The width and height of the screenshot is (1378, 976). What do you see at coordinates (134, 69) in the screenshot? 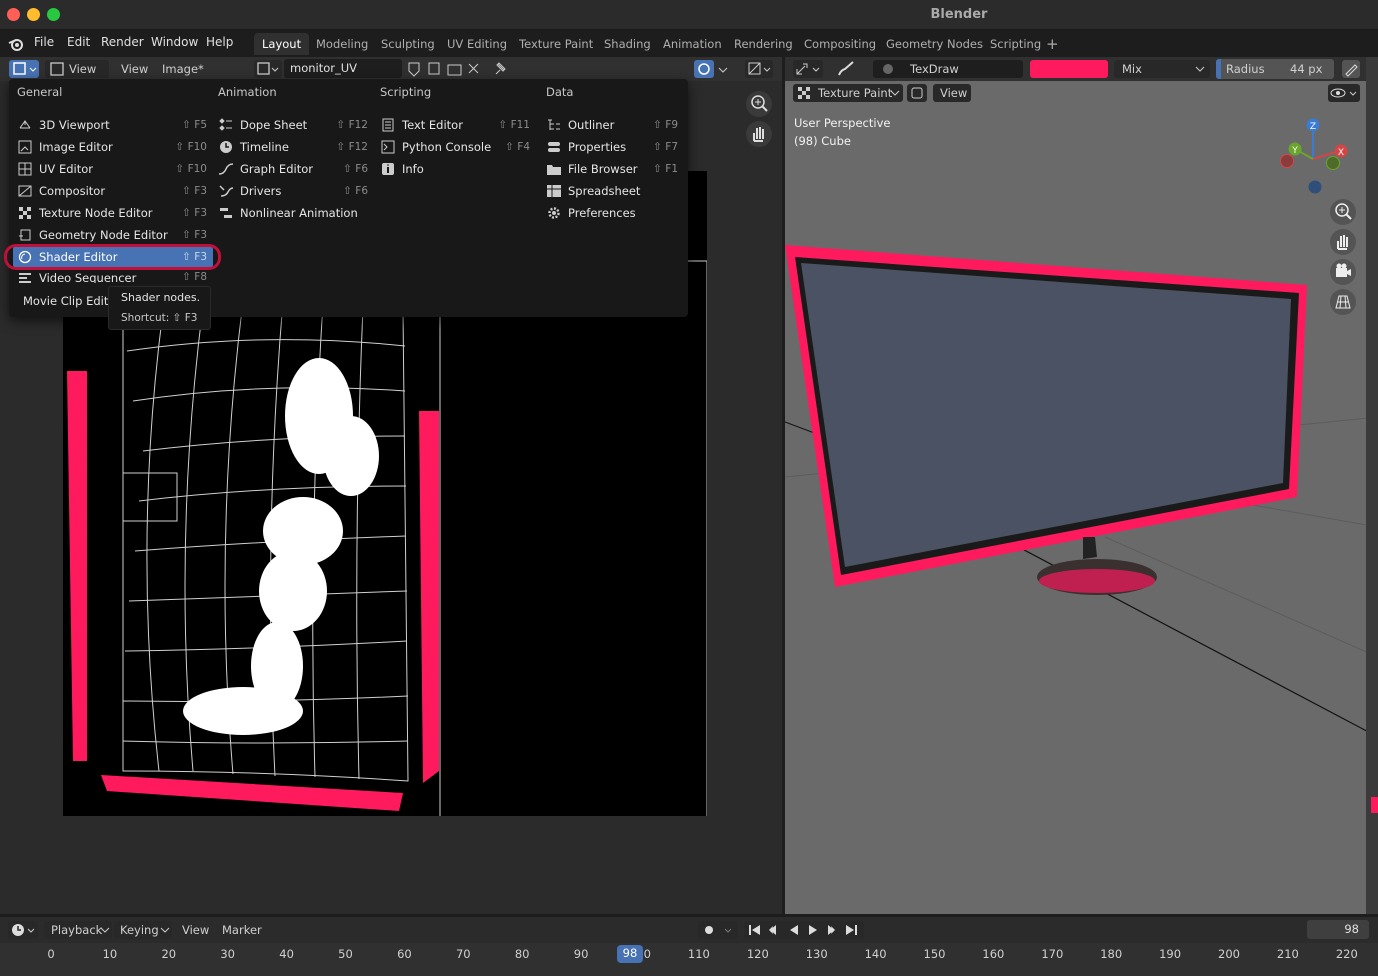
I see `menu-view: View` at bounding box center [134, 69].